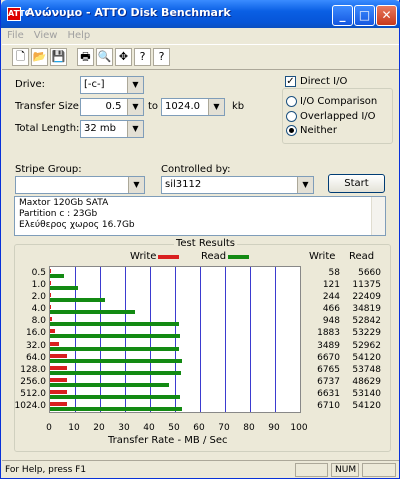 Image resolution: width=400 pixels, height=479 pixels. What do you see at coordinates (149, 428) in the screenshot?
I see `x-tick-label: 40` at bounding box center [149, 428].